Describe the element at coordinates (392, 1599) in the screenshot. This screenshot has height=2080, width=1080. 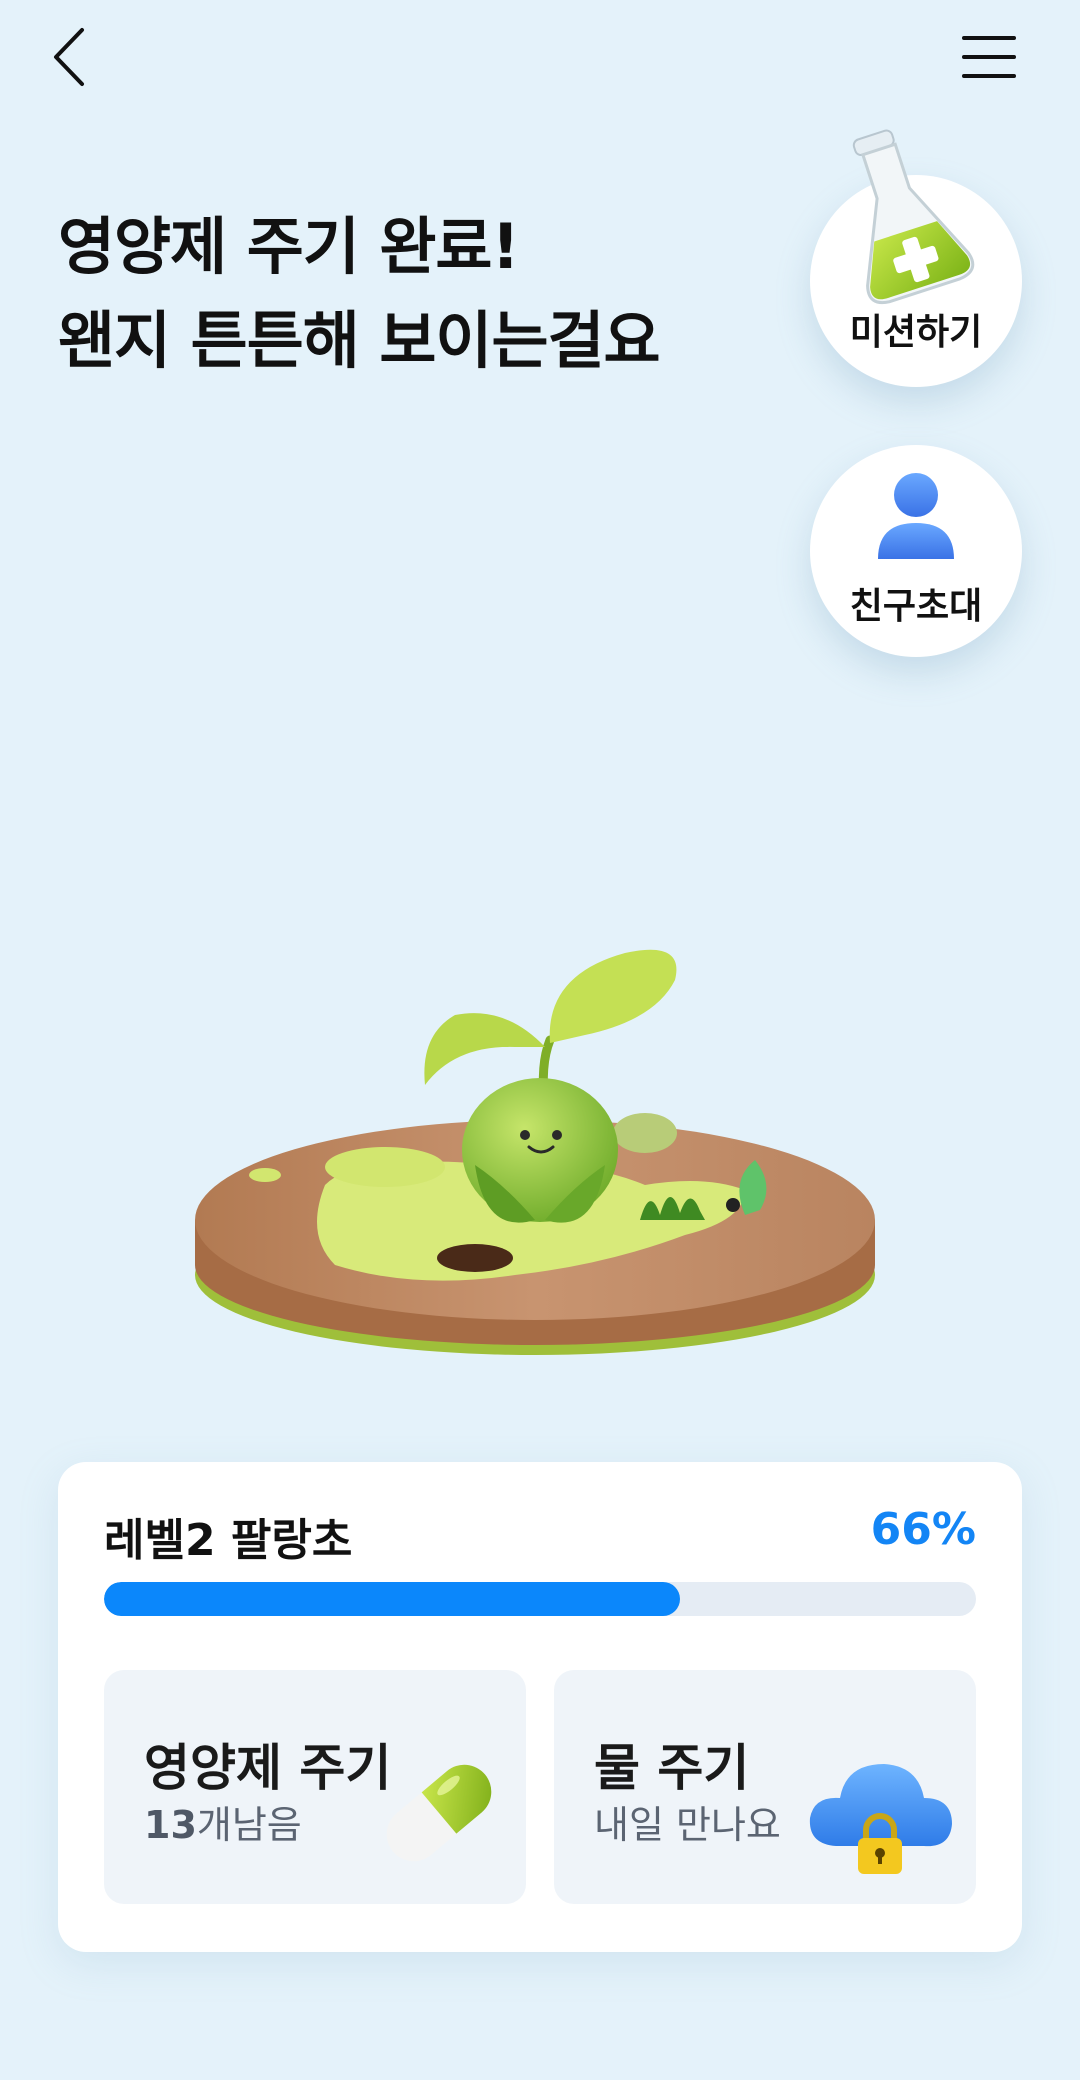
I see `level-progress-fill` at that location.